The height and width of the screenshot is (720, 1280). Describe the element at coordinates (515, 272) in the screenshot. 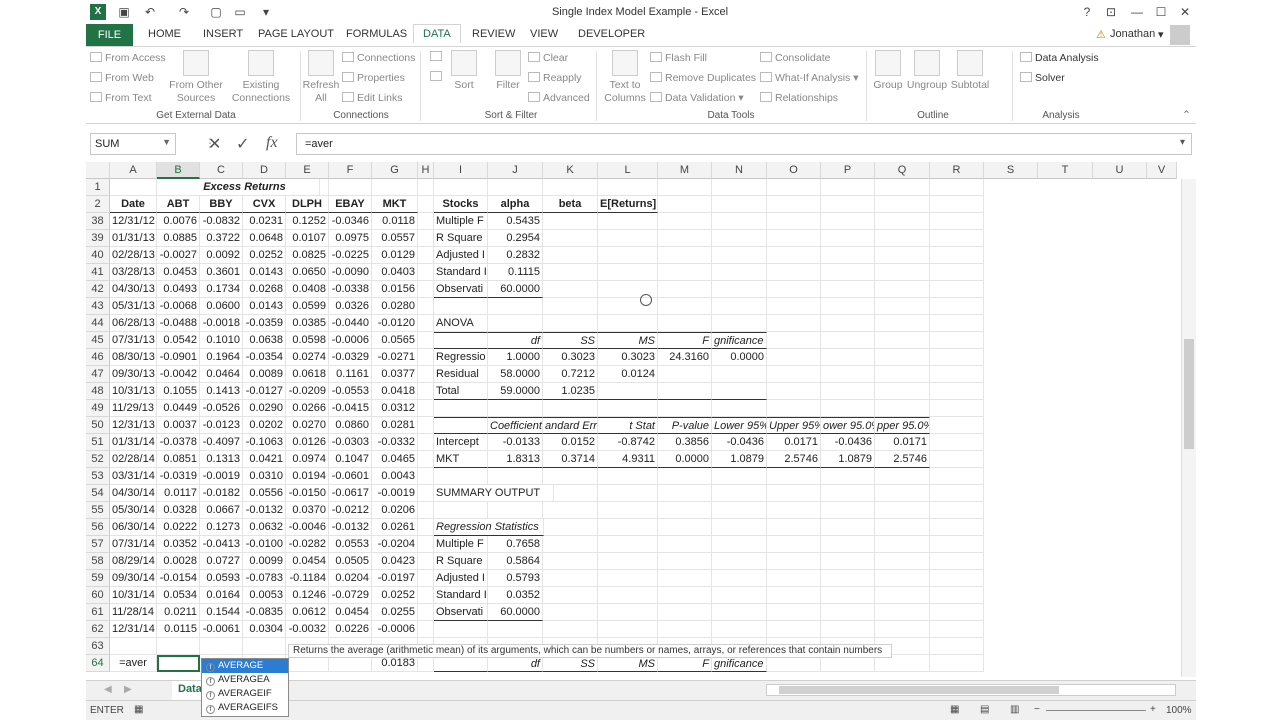

I see `table-cell: 0.1115` at that location.